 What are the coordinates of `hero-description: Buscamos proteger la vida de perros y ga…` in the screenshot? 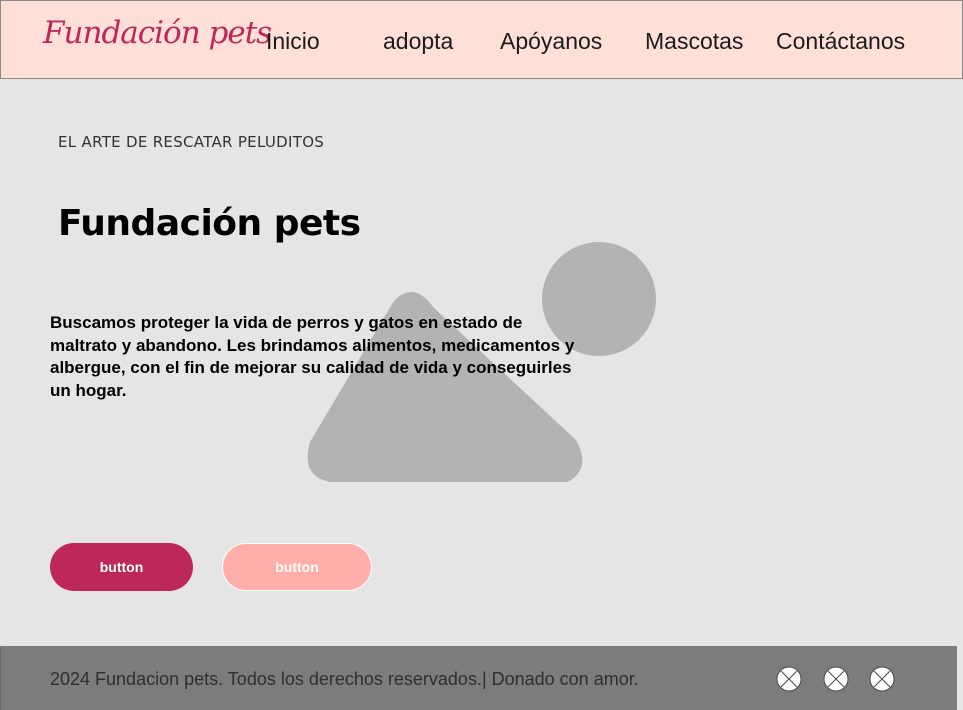 It's located at (312, 356).